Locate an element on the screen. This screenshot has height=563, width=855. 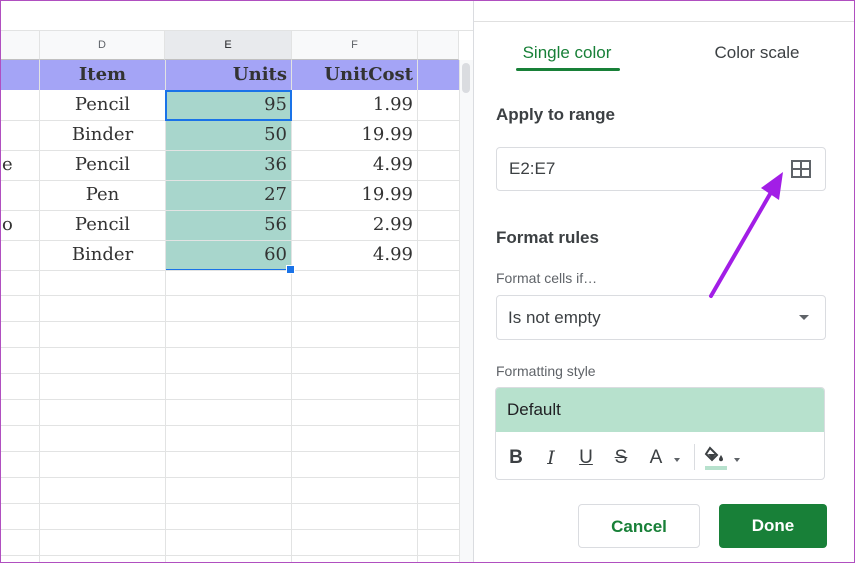
cell-f6: 2.99 is located at coordinates (355, 225).